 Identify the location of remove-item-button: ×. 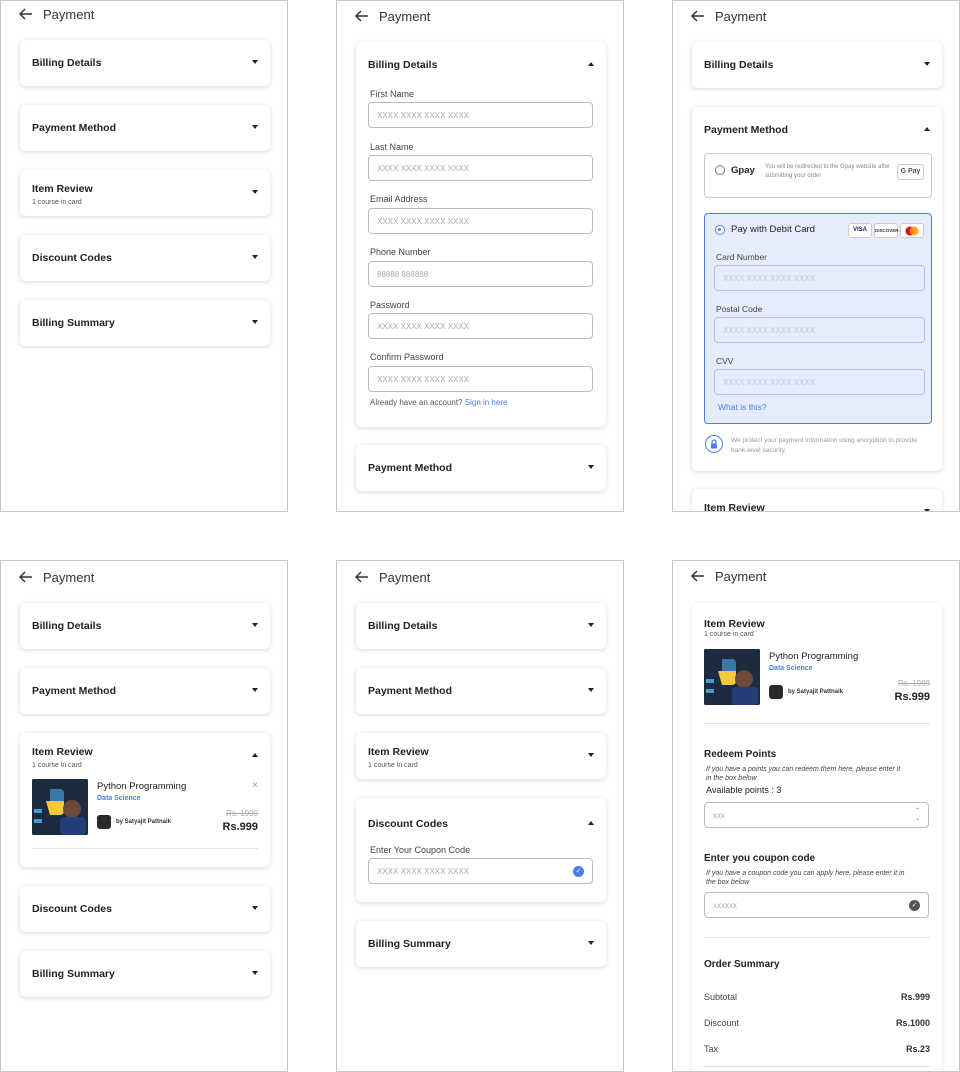
(255, 785).